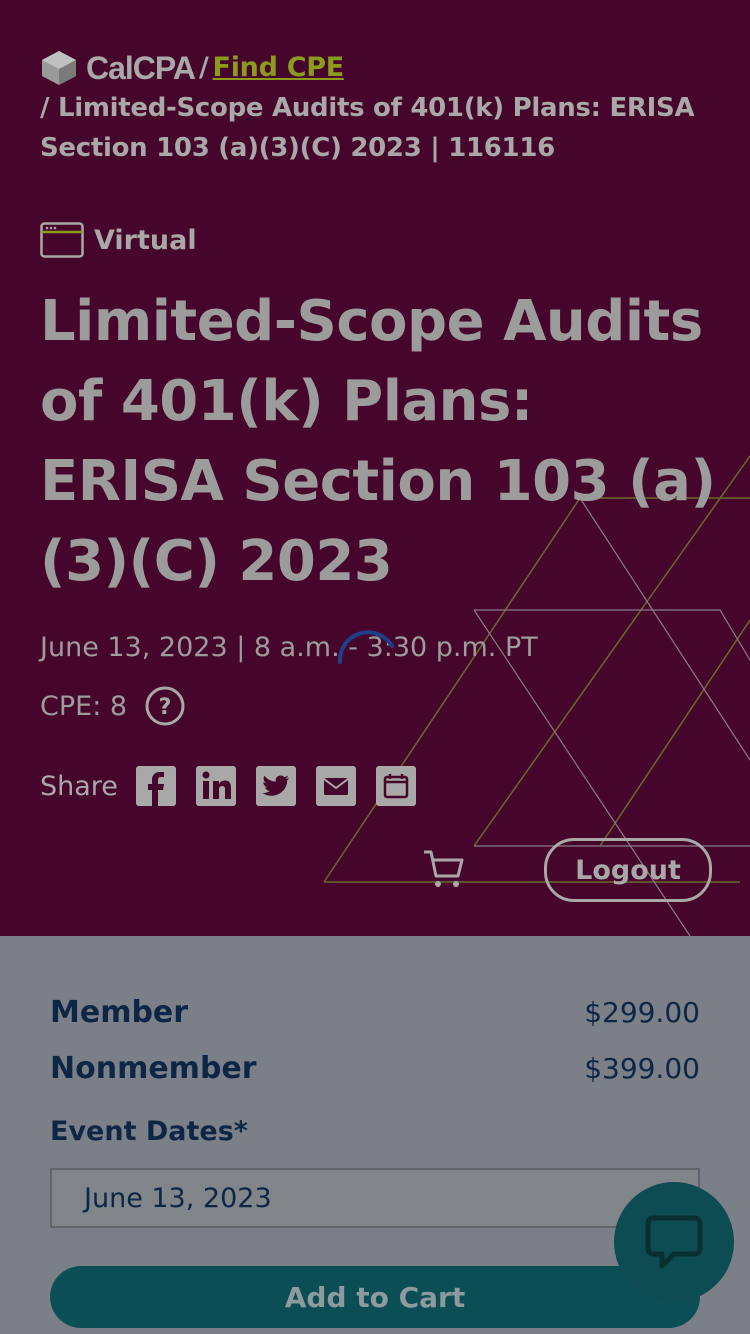 The width and height of the screenshot is (750, 1334). What do you see at coordinates (289, 647) in the screenshot?
I see `event-datetime: June 13, 2023 | 8 a.m. - 3:30 p.m. PT` at bounding box center [289, 647].